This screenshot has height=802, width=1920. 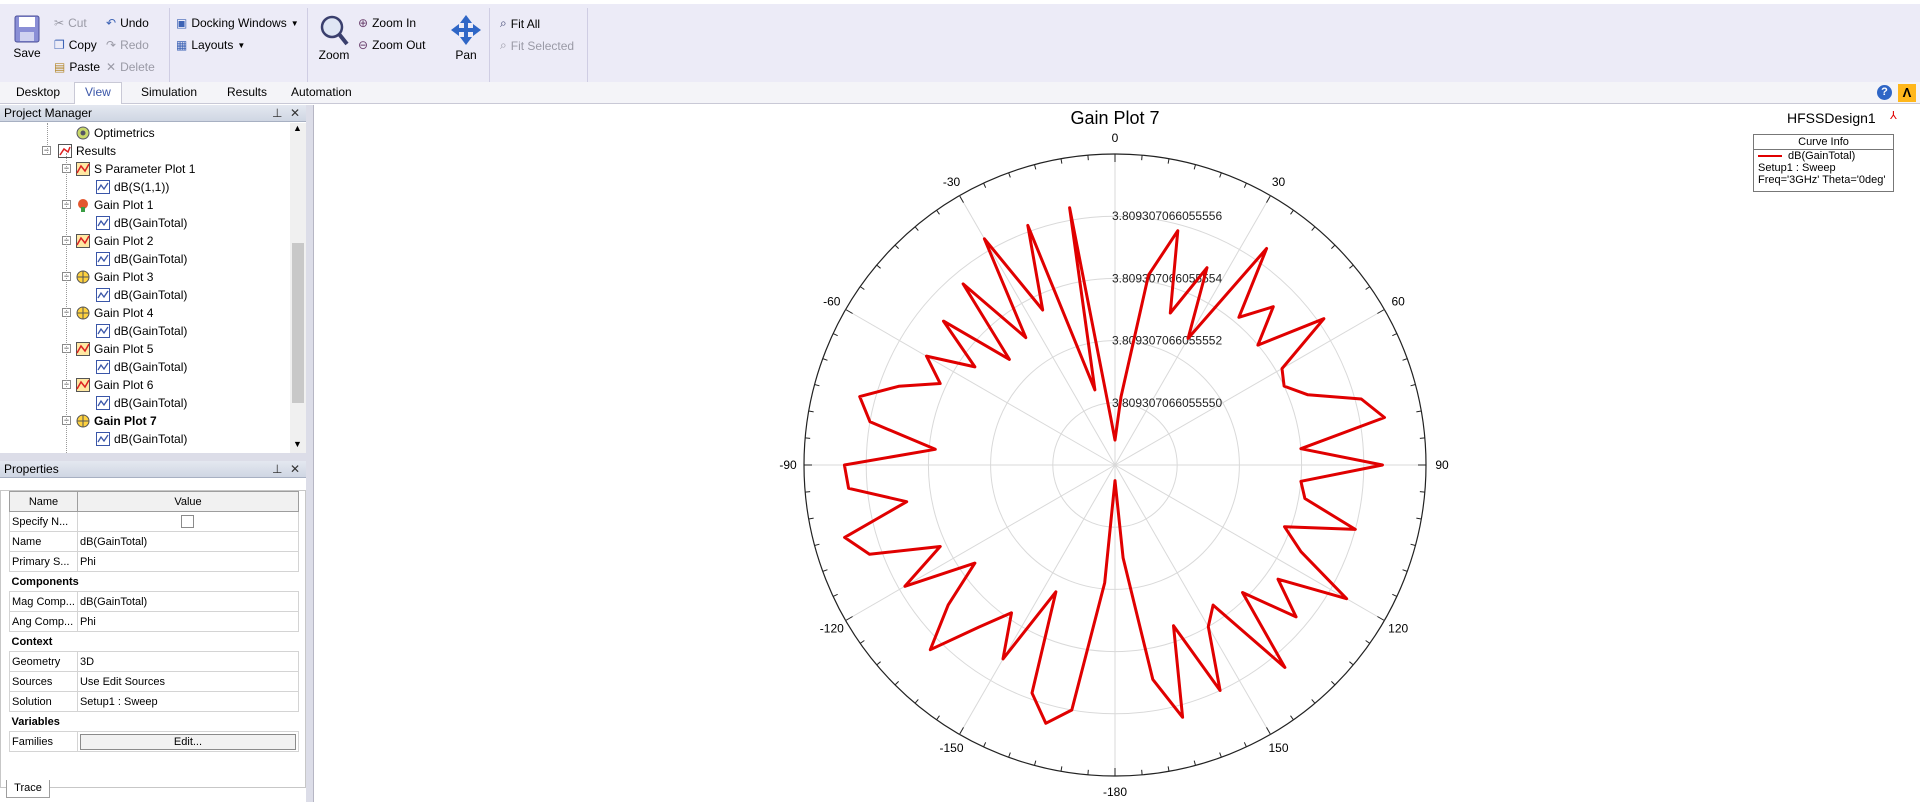 I want to click on vertical-splitter, so click(x=309, y=453).